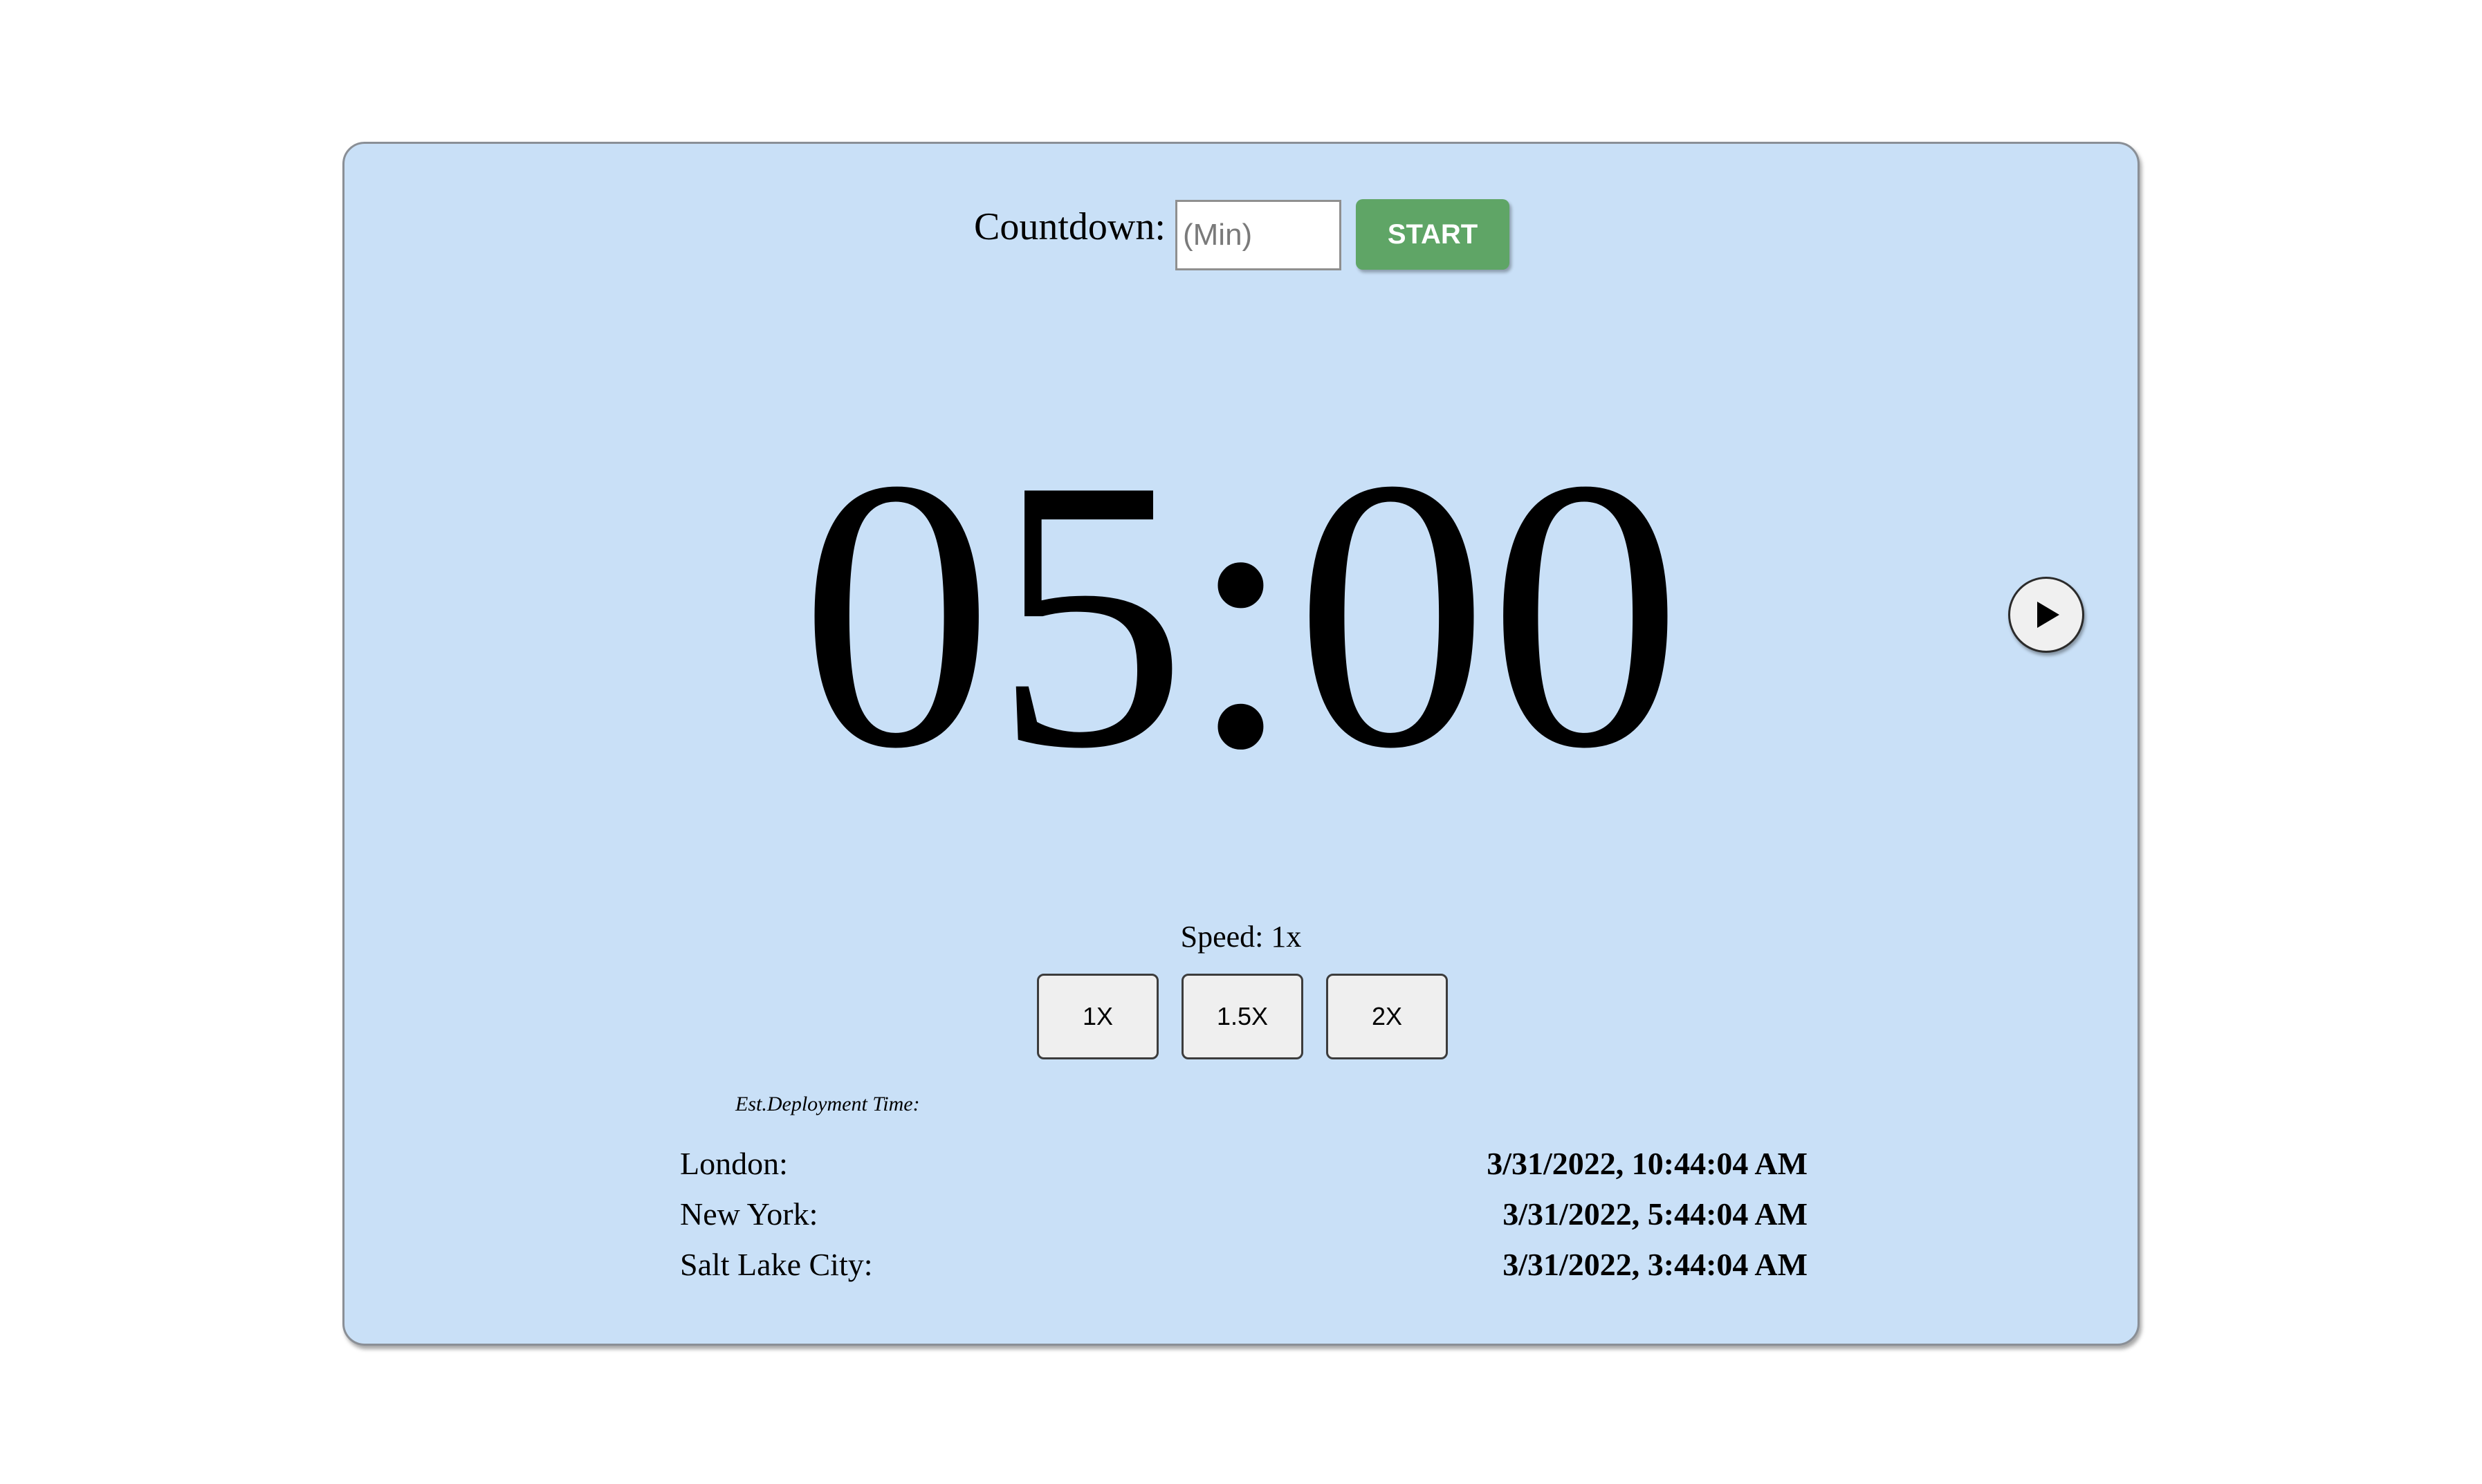 This screenshot has width=2482, height=1484. Describe the element at coordinates (1655, 1214) in the screenshot. I see `deployment-time: 3/31/2022, 5:44:04 AM` at that location.